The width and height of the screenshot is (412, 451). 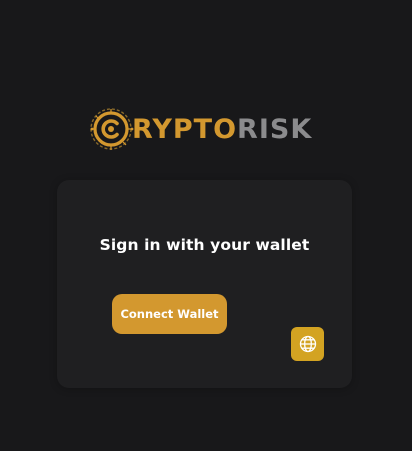 What do you see at coordinates (112, 129) in the screenshot?
I see `crypto-logo-icon` at bounding box center [112, 129].